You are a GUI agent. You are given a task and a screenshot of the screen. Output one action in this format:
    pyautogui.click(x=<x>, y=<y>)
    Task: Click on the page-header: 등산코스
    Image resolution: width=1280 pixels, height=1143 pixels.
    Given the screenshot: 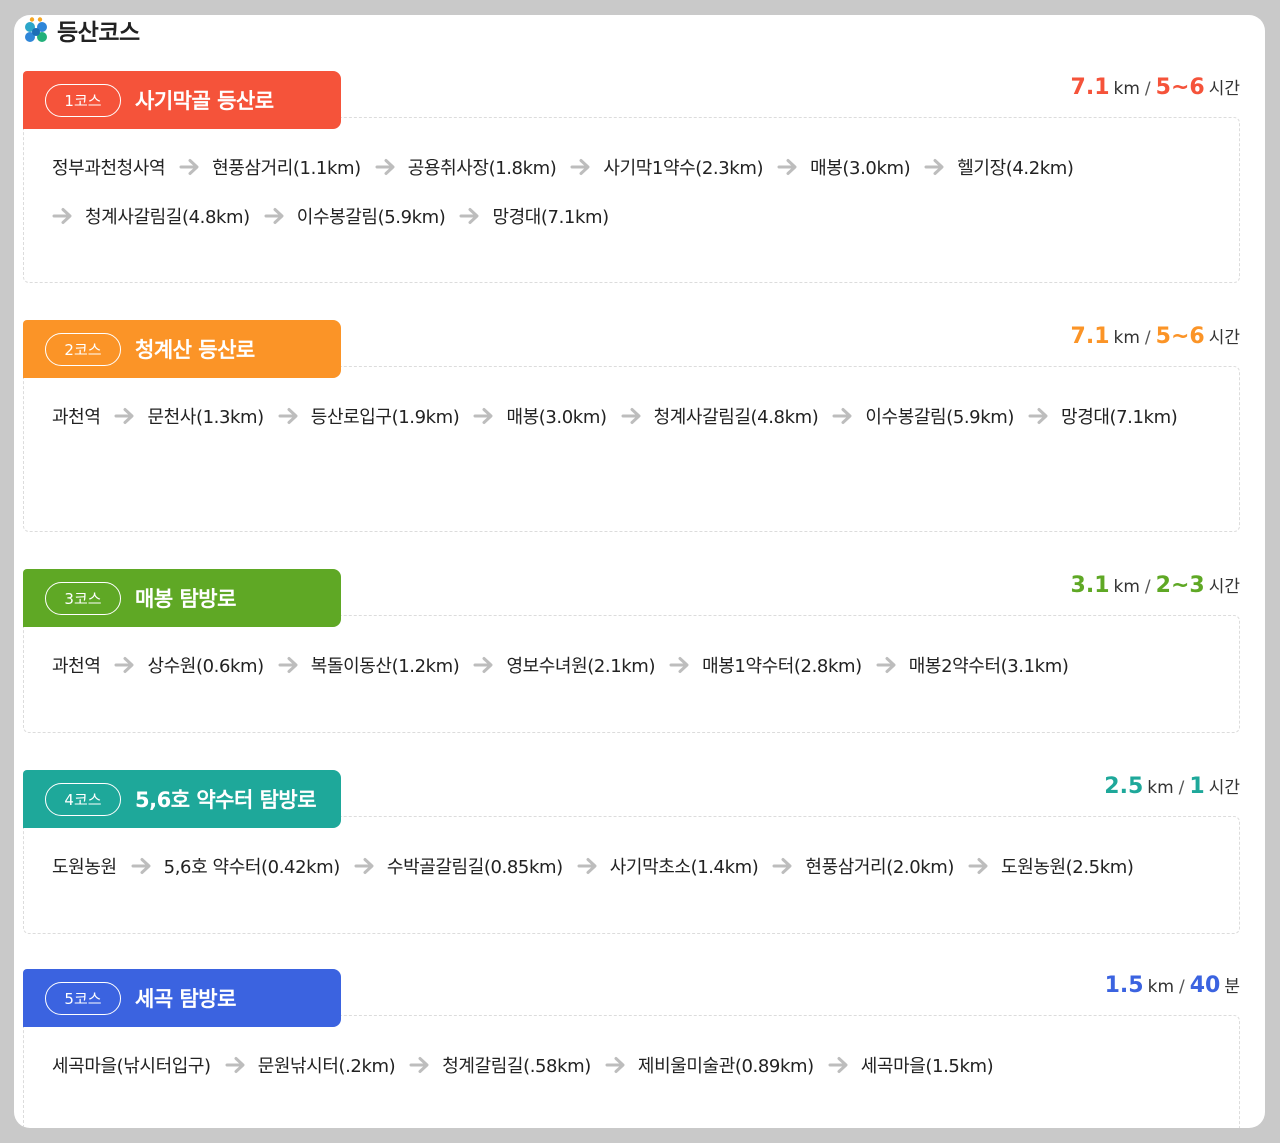 What is the action you would take?
    pyautogui.click(x=81, y=30)
    